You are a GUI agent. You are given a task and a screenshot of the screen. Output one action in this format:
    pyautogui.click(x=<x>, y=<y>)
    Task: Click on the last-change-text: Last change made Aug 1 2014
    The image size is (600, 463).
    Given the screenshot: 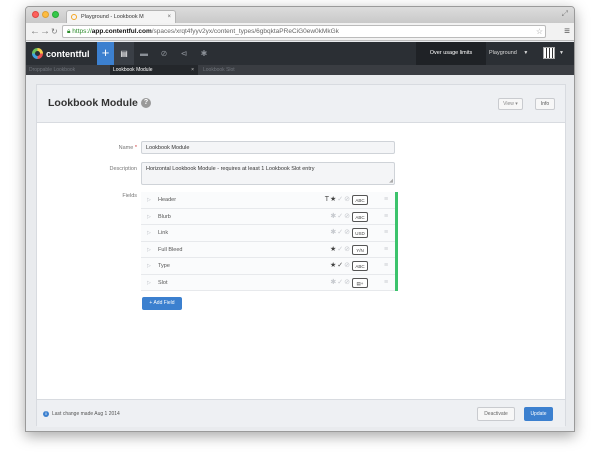 What is the action you would take?
    pyautogui.click(x=86, y=414)
    